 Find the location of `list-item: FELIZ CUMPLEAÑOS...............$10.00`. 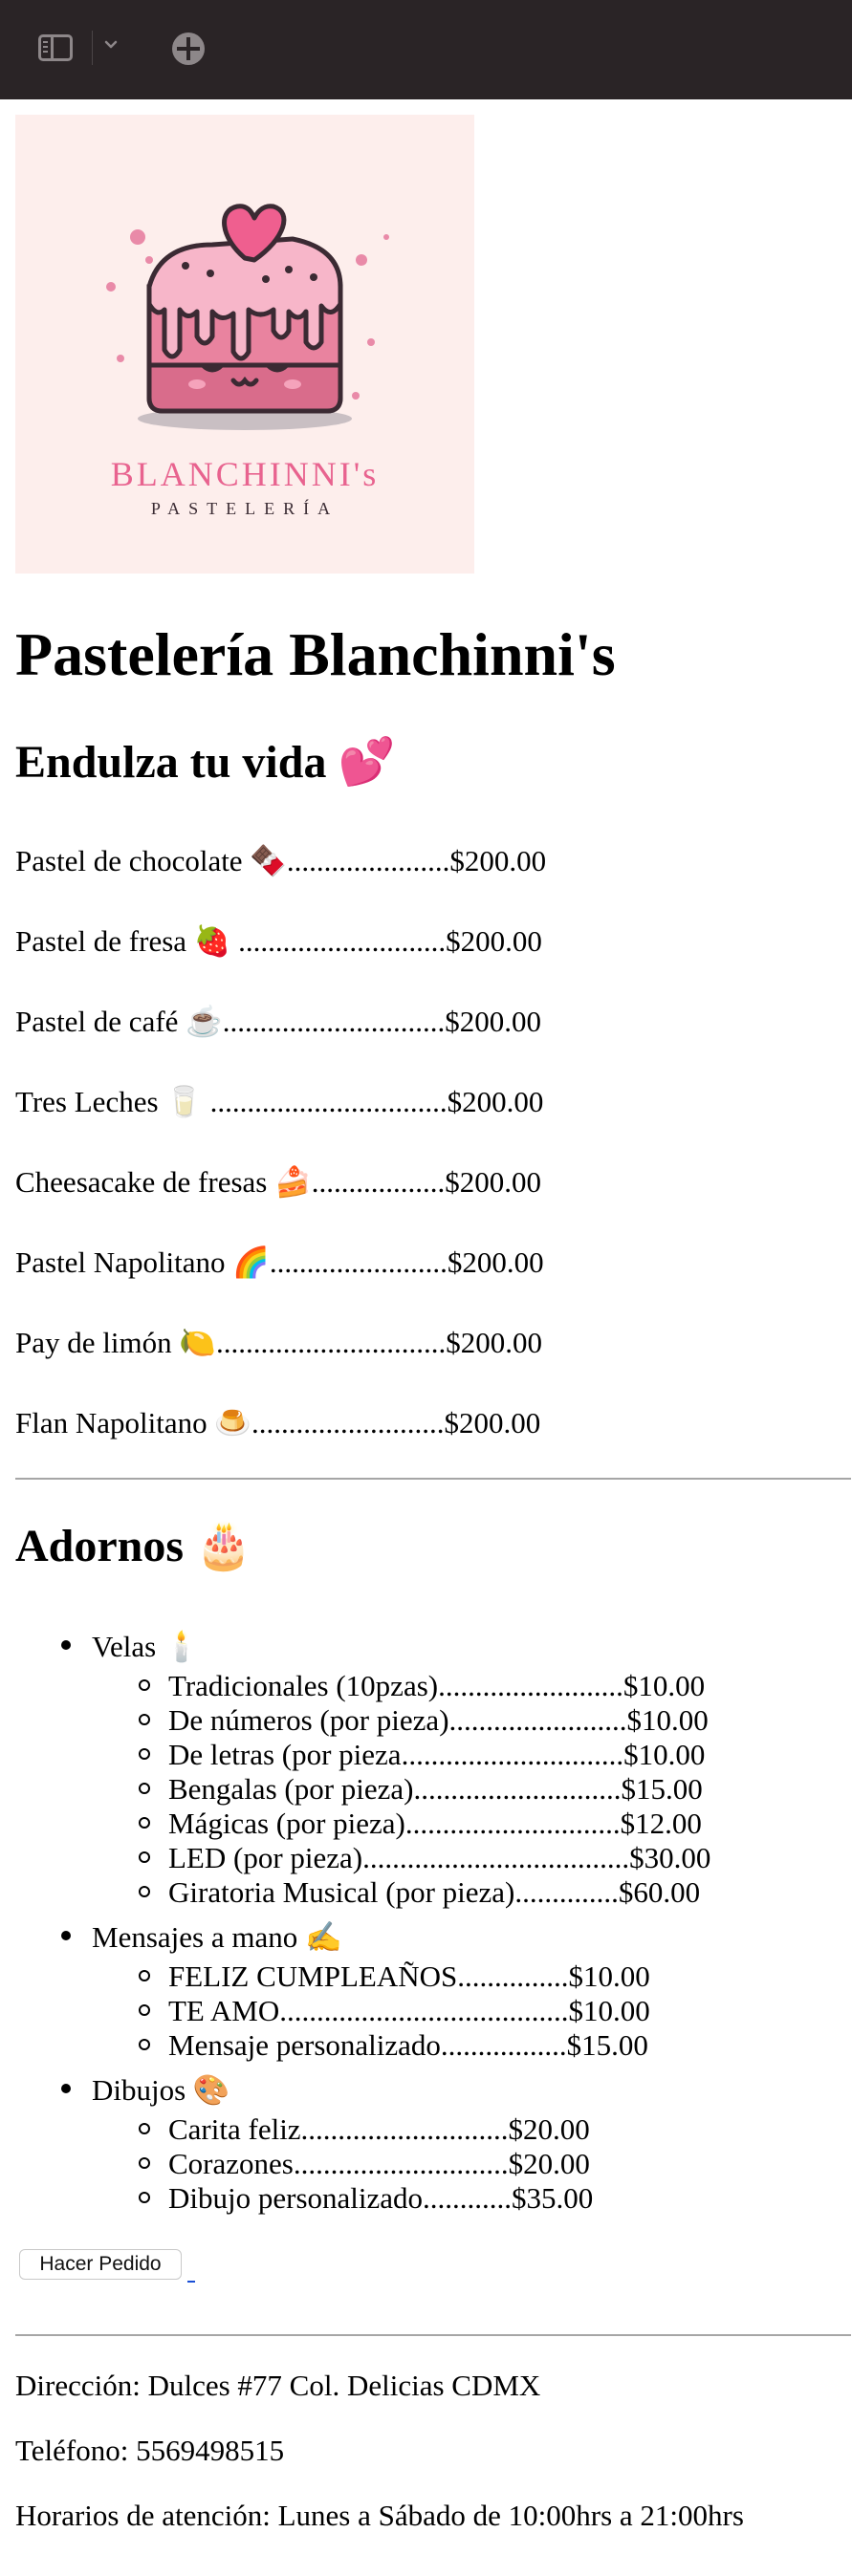

list-item: FELIZ CUMPLEAÑOS...............$10.00 is located at coordinates (394, 1976).